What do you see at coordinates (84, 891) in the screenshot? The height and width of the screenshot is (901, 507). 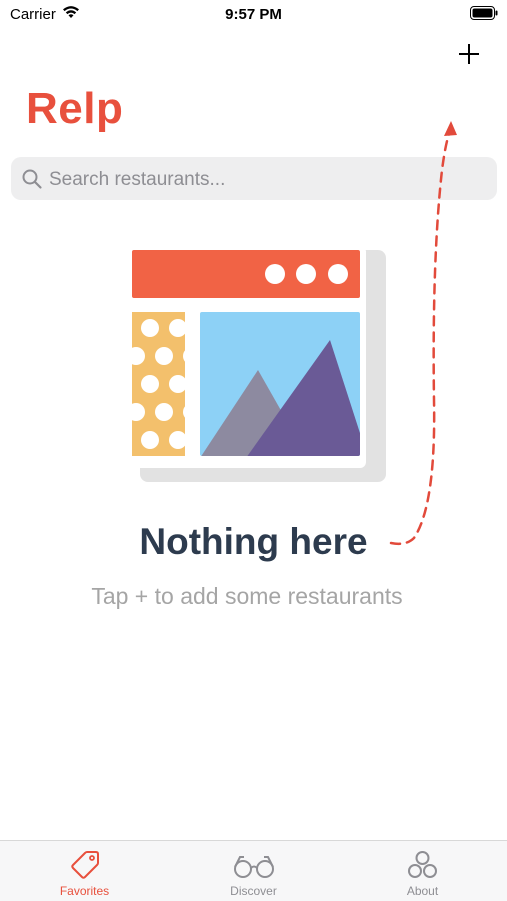 I see `tab-favorites-label: Favorites` at bounding box center [84, 891].